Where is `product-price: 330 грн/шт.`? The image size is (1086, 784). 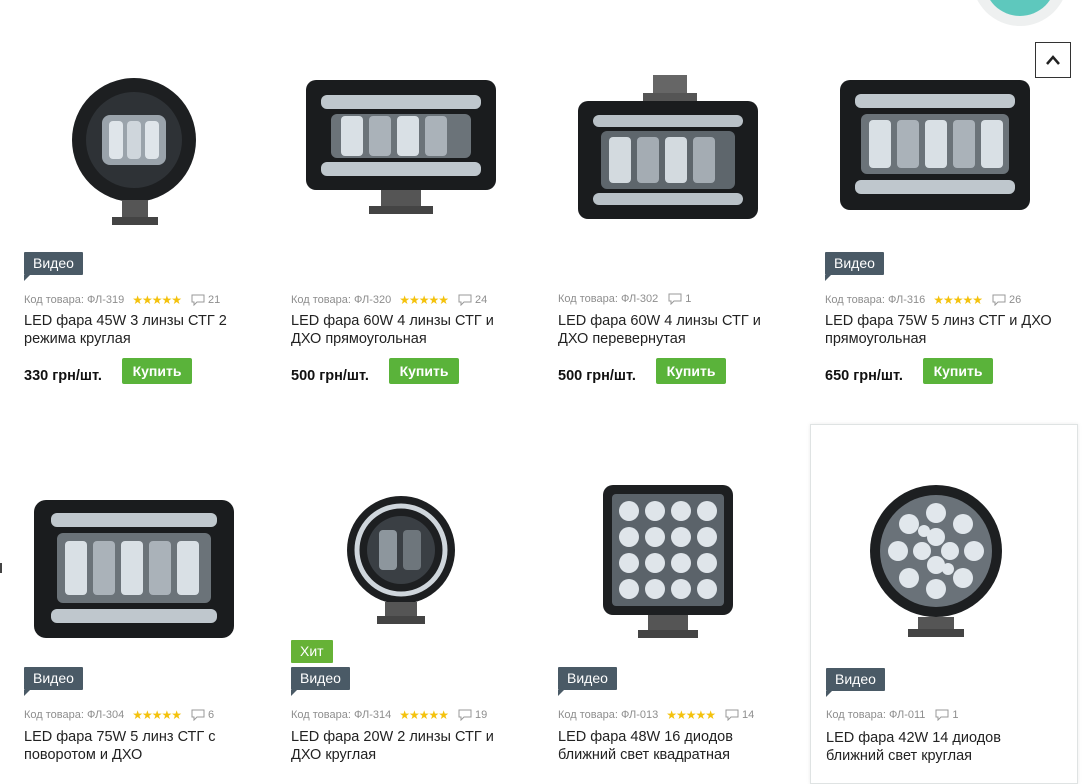 product-price: 330 грн/шт. is located at coordinates (63, 376).